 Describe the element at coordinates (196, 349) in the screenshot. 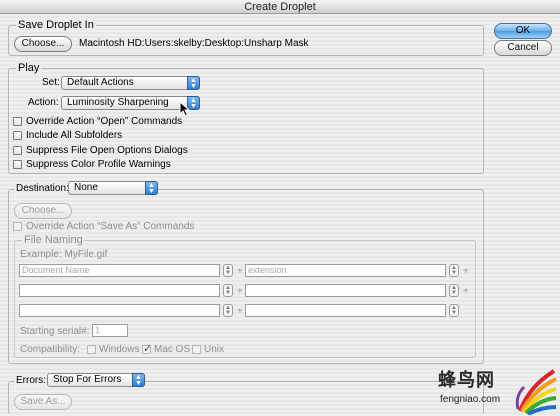

I see `compat-unix-checkbox` at that location.